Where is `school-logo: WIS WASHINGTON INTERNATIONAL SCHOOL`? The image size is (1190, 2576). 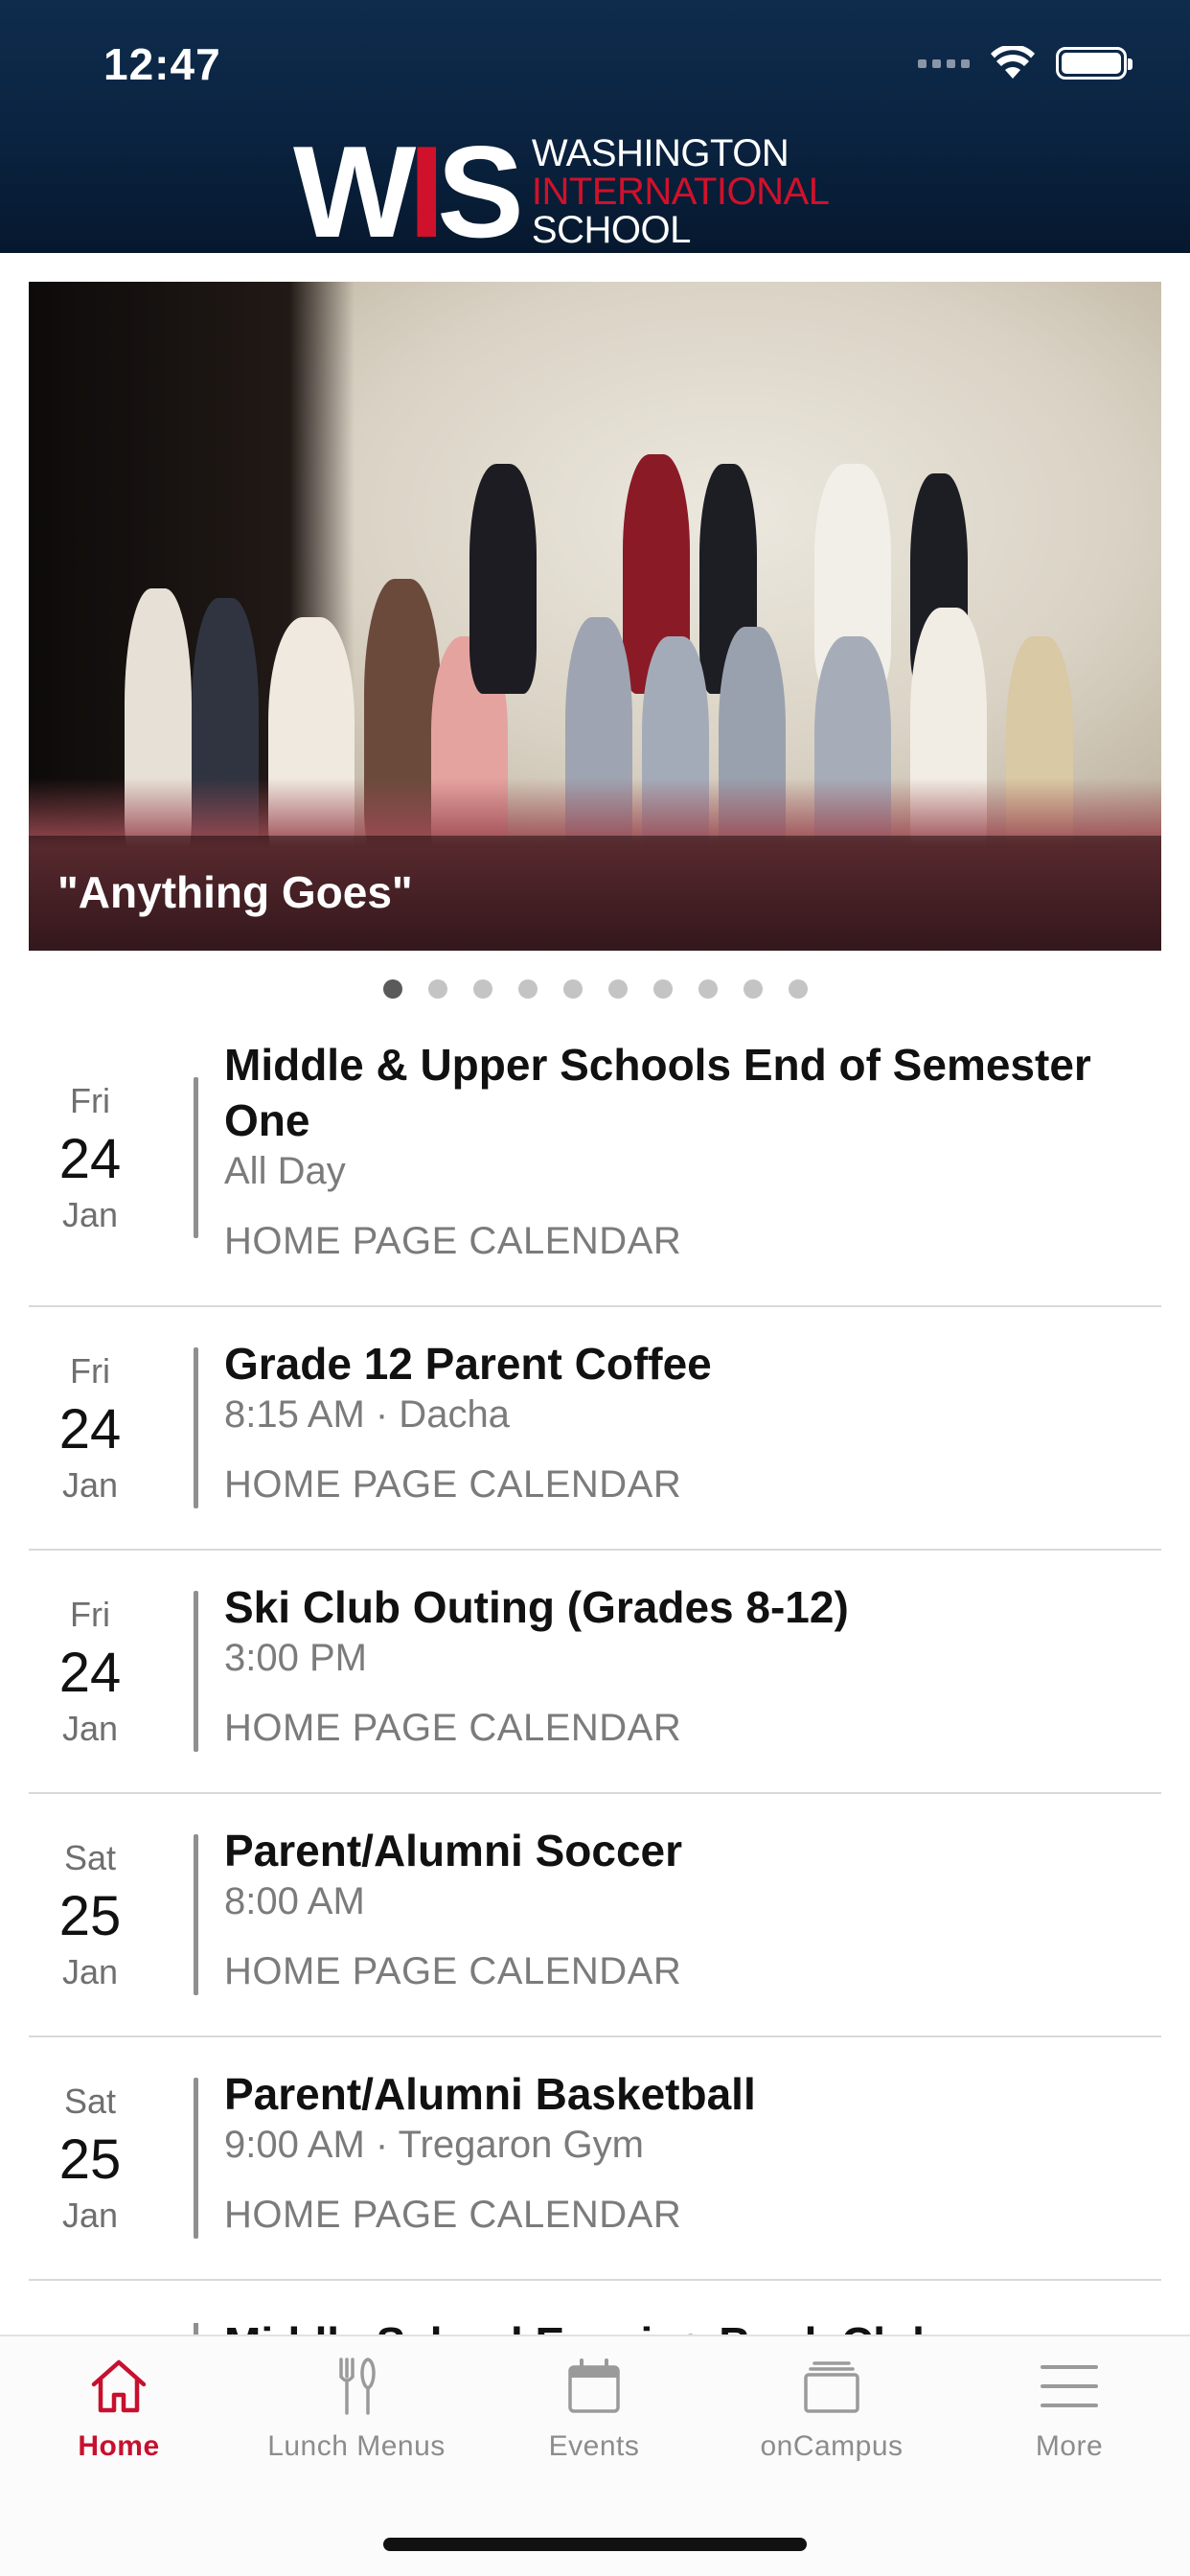
school-logo: WIS WASHINGTON INTERNATIONAL SCHOOL is located at coordinates (561, 191).